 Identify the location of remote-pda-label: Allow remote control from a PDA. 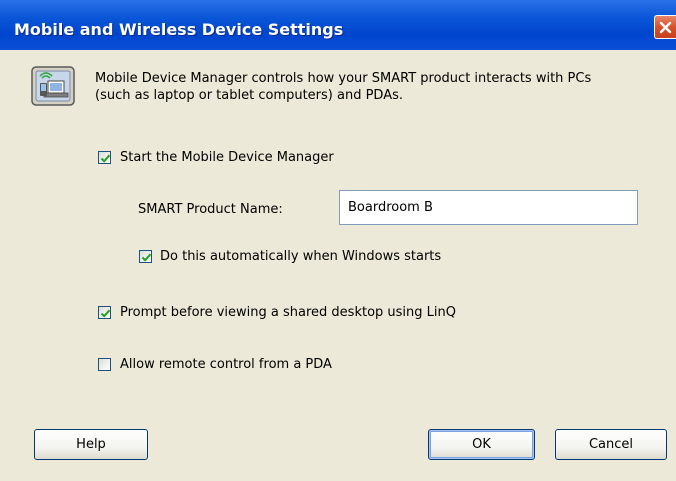
(226, 364).